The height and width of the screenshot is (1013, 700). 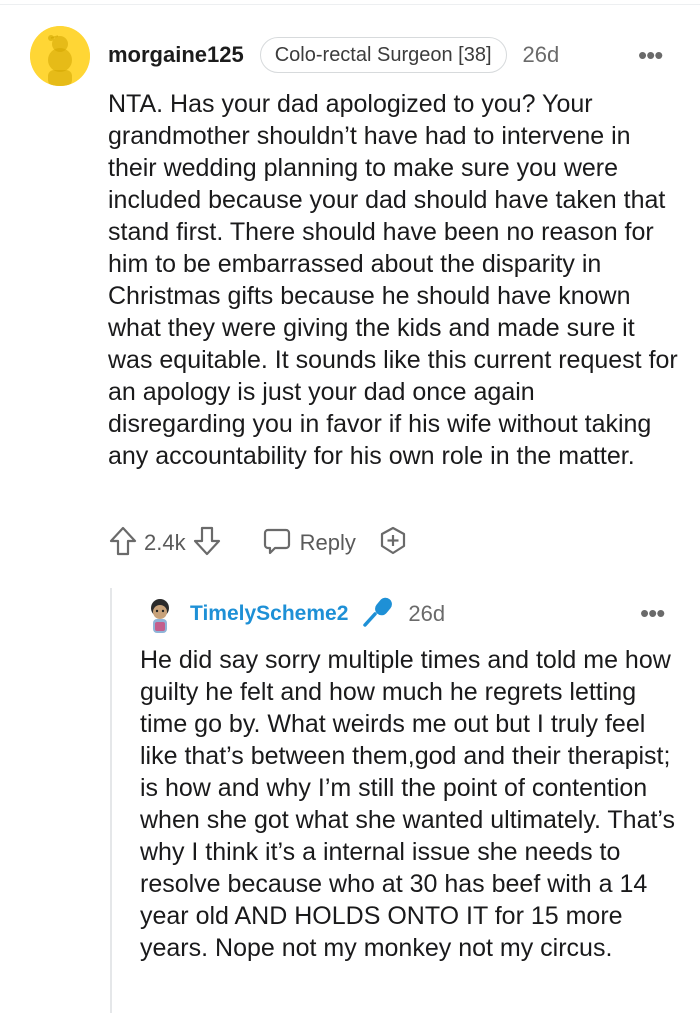 What do you see at coordinates (207, 543) in the screenshot?
I see `downvote-arrow-icon` at bounding box center [207, 543].